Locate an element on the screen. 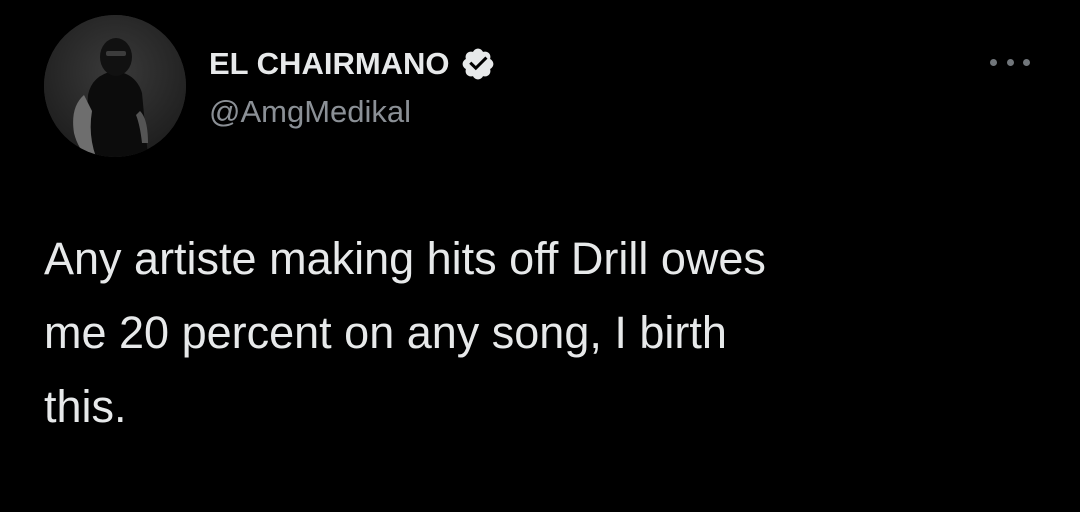  tweet-text-line: this. is located at coordinates (85, 406).